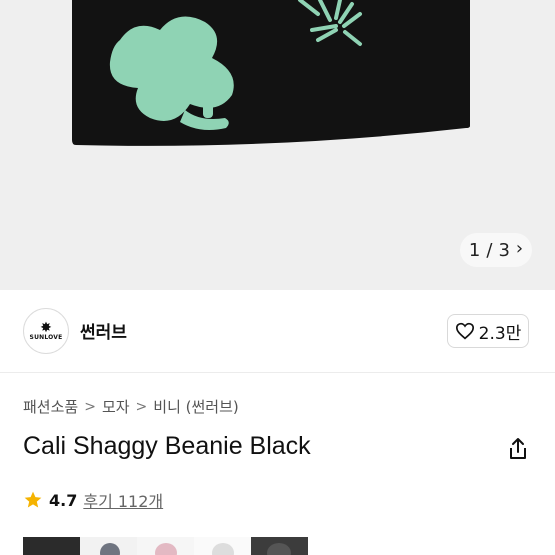 The image size is (555, 555). I want to click on color-thumbnails, so click(194, 546).